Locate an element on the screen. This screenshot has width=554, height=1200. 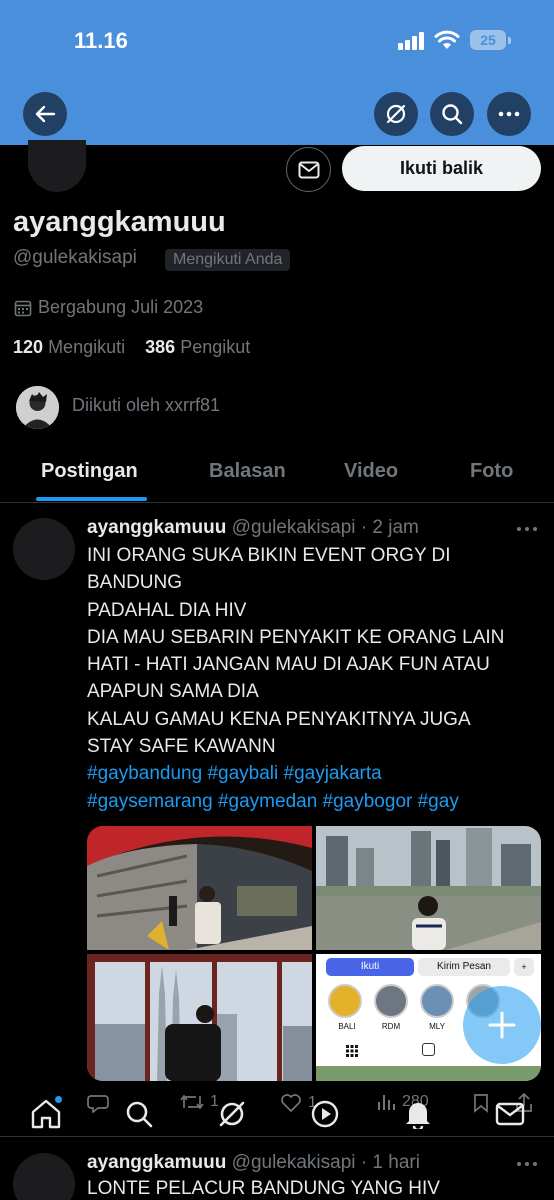
nav-search is located at coordinates (139, 1114).